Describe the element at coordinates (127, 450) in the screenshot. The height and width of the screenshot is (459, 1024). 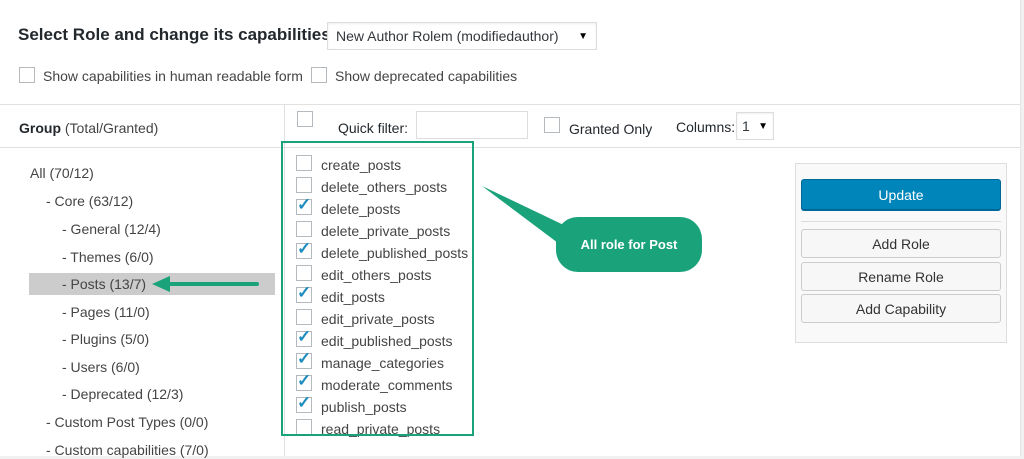
I see `group-item: - Custom capabilities (7/0)` at that location.